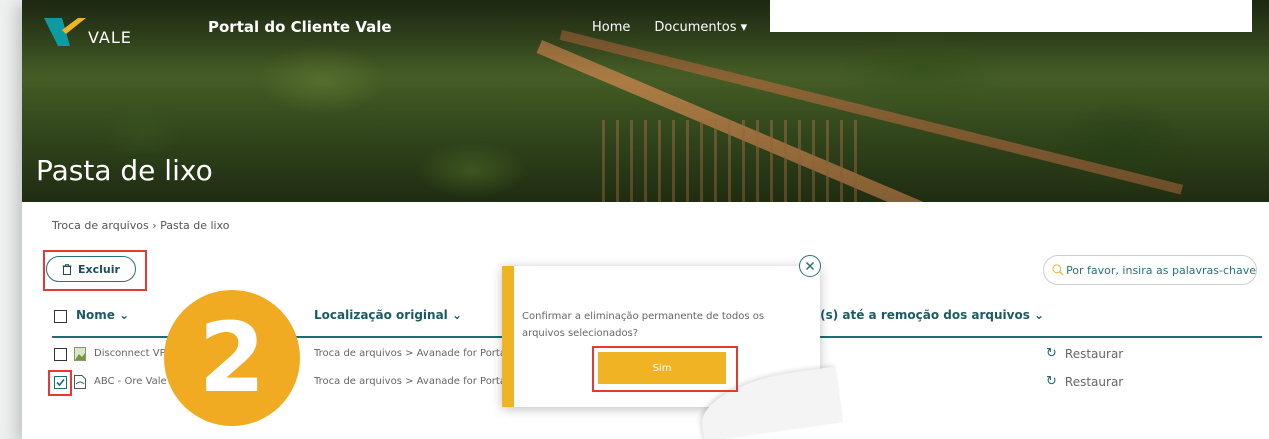  I want to click on vale-logo: VALE, so click(104, 32).